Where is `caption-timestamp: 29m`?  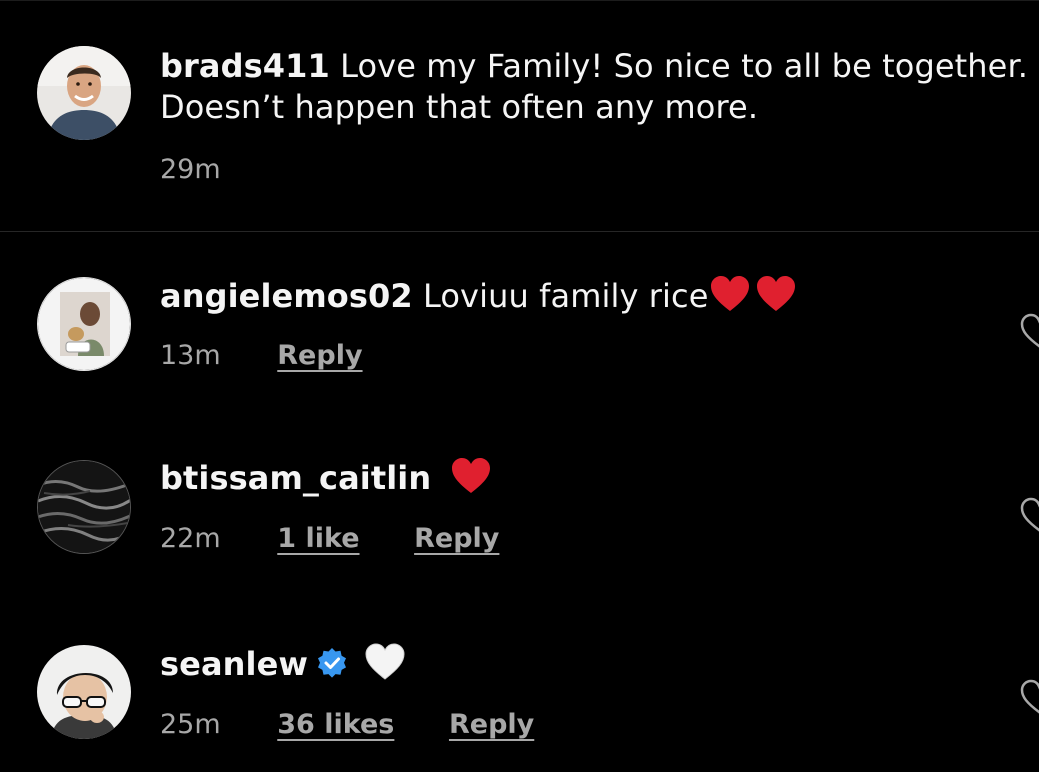 caption-timestamp: 29m is located at coordinates (190, 169).